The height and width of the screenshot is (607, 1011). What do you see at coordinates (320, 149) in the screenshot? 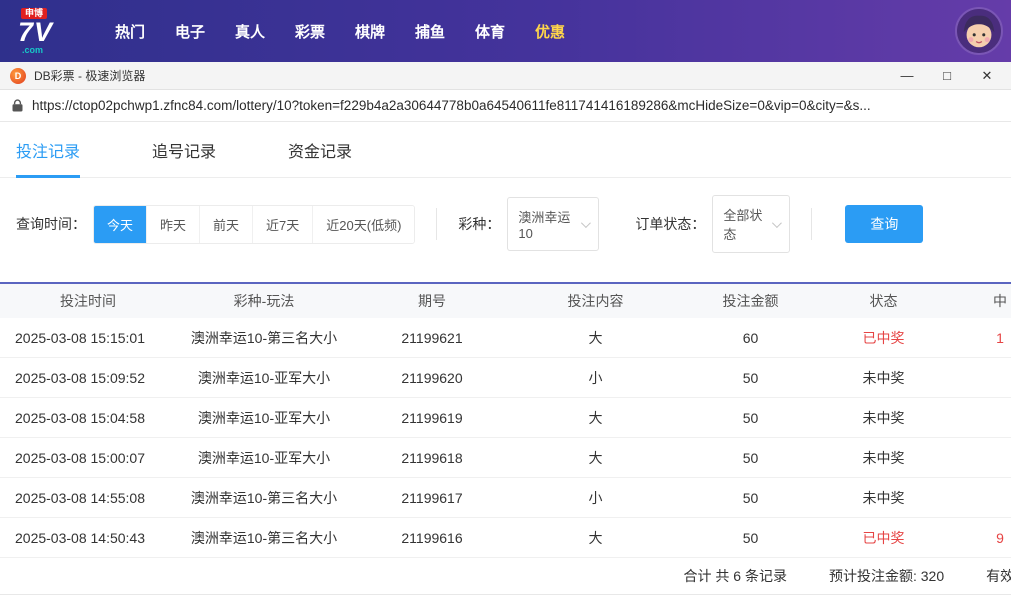
I see `tab: 资金记录` at bounding box center [320, 149].